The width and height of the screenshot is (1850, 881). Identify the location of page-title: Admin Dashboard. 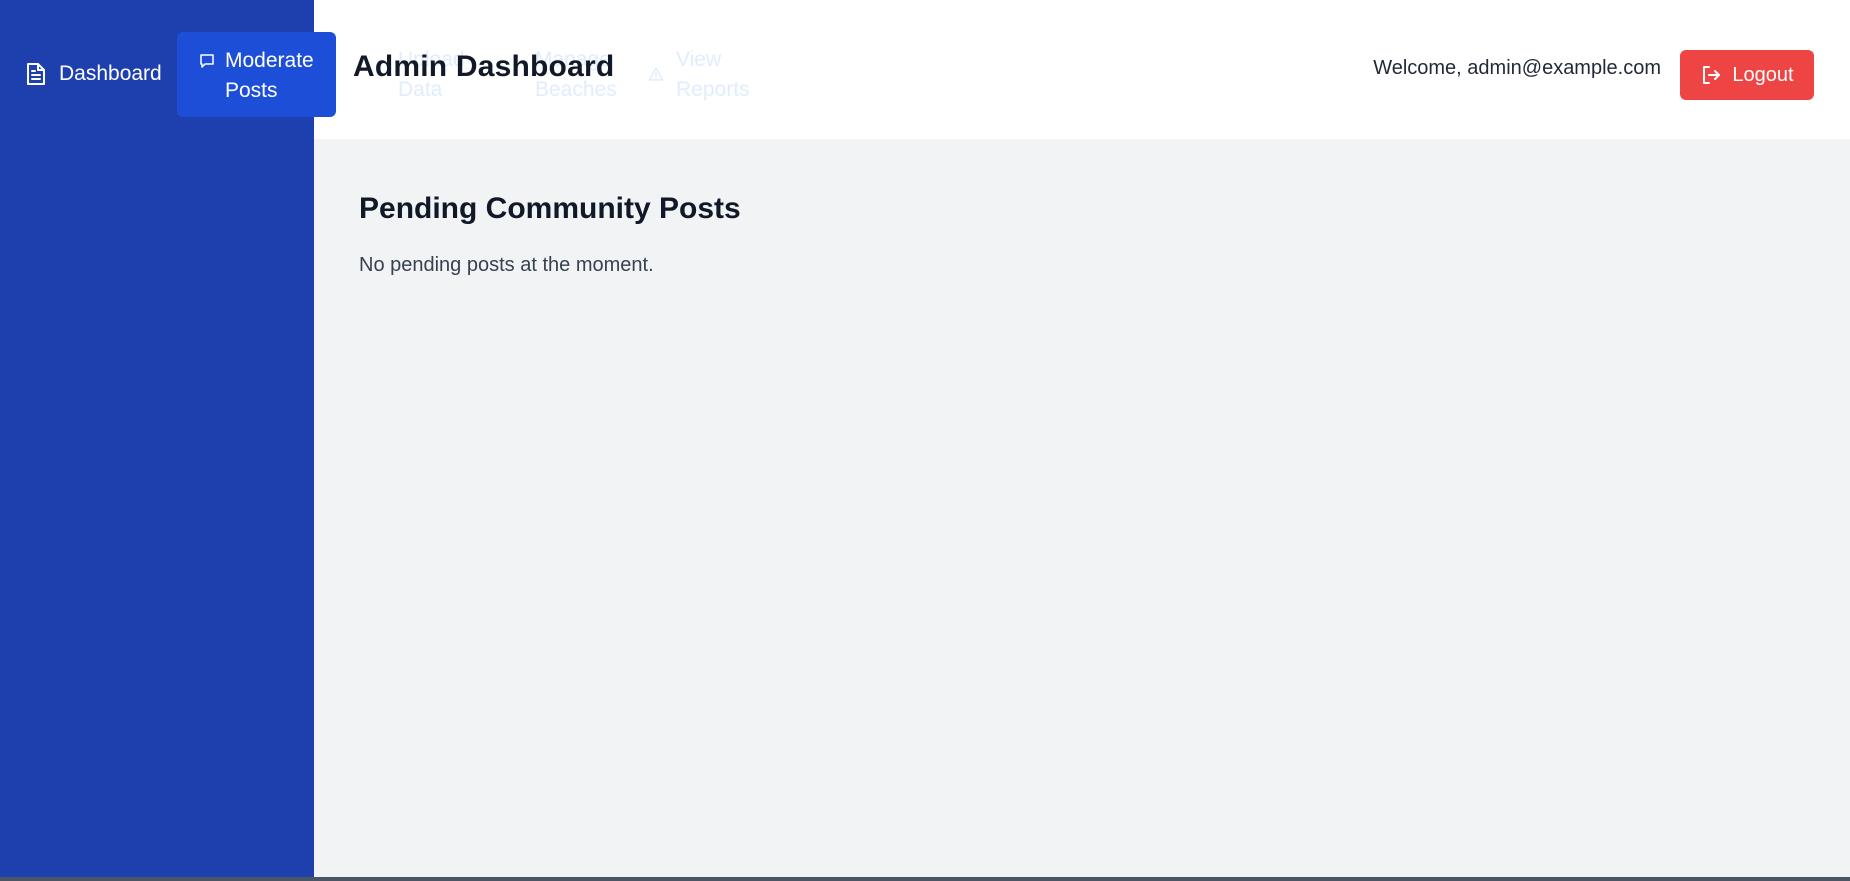
(484, 66).